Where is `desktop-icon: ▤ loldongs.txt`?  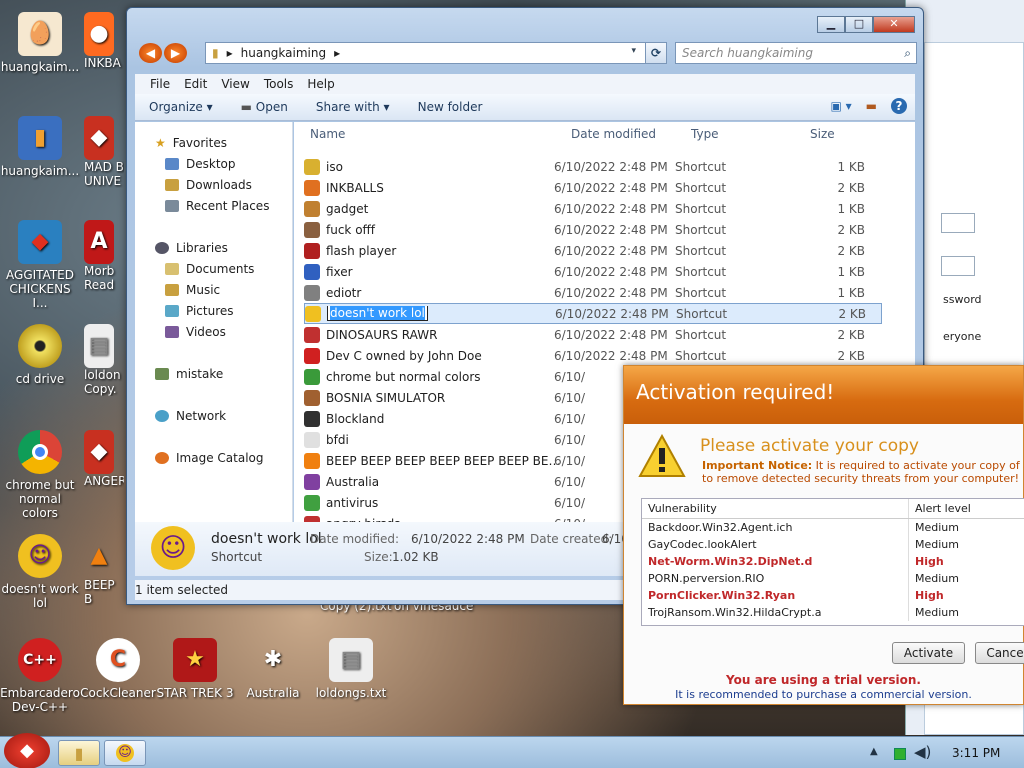 desktop-icon: ▤ loldongs.txt is located at coordinates (351, 669).